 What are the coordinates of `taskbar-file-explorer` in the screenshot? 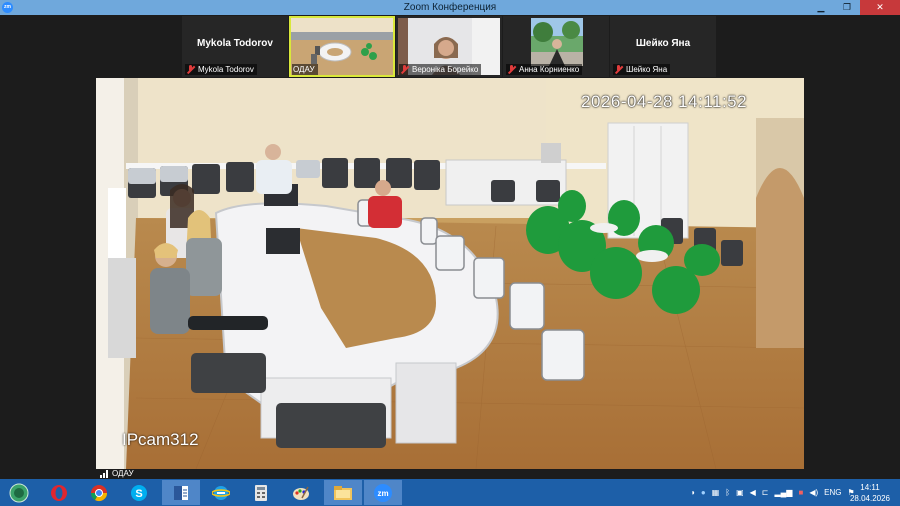 It's located at (343, 492).